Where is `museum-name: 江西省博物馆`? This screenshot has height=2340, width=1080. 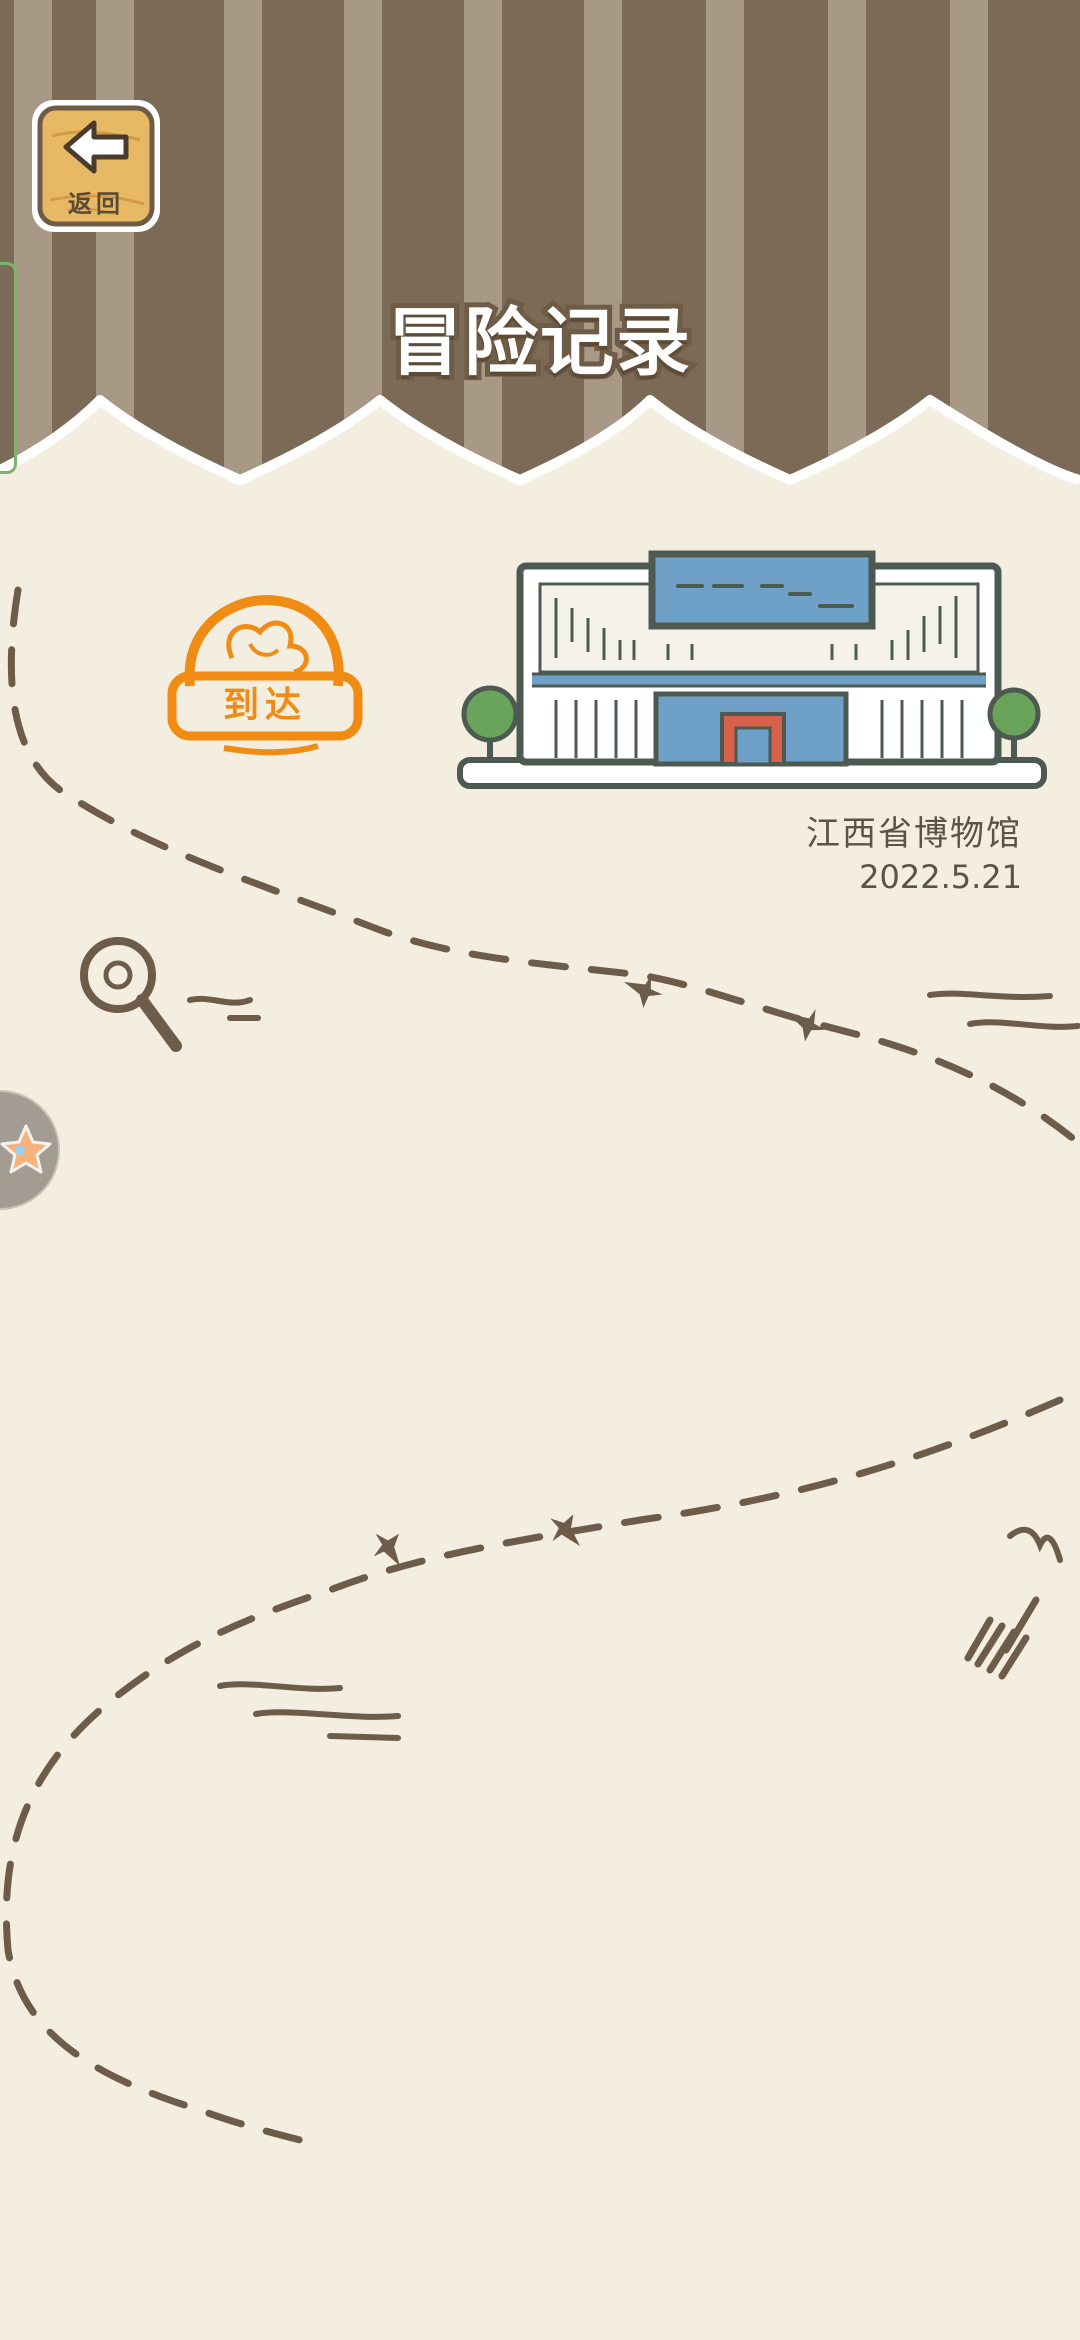 museum-name: 江西省博物馆 is located at coordinates (914, 834).